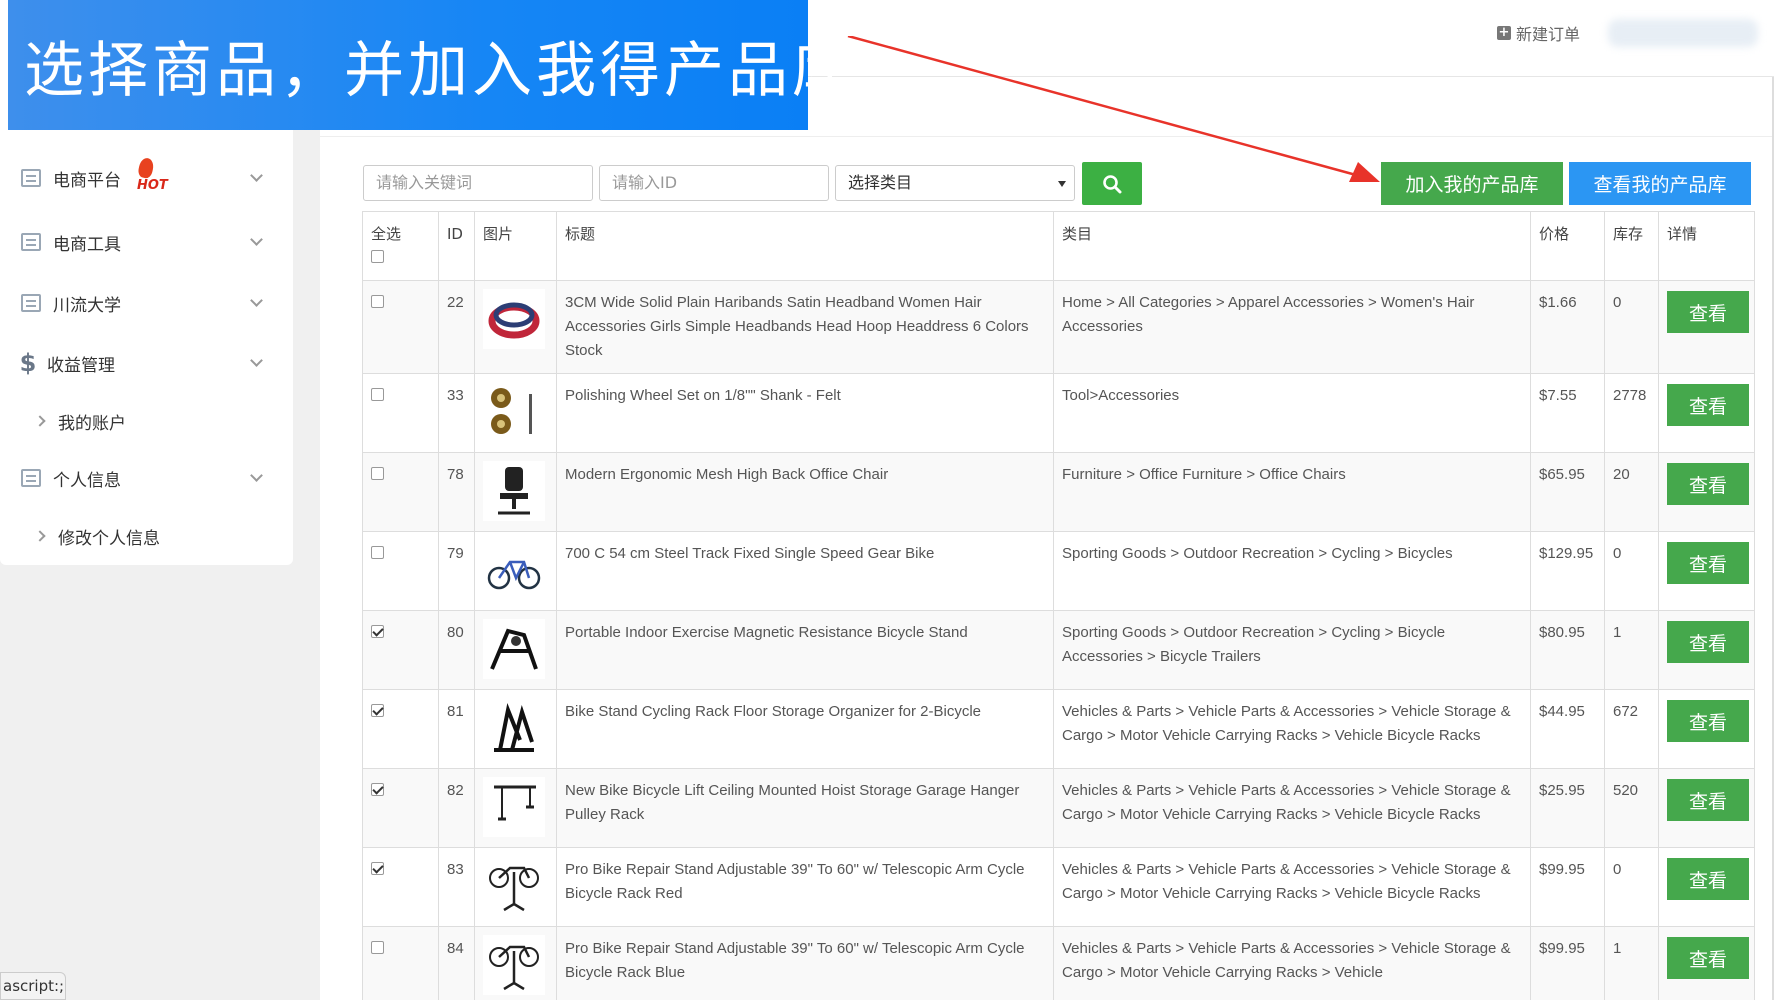 Image resolution: width=1774 pixels, height=1000 pixels. I want to click on row-id: 80, so click(456, 650).